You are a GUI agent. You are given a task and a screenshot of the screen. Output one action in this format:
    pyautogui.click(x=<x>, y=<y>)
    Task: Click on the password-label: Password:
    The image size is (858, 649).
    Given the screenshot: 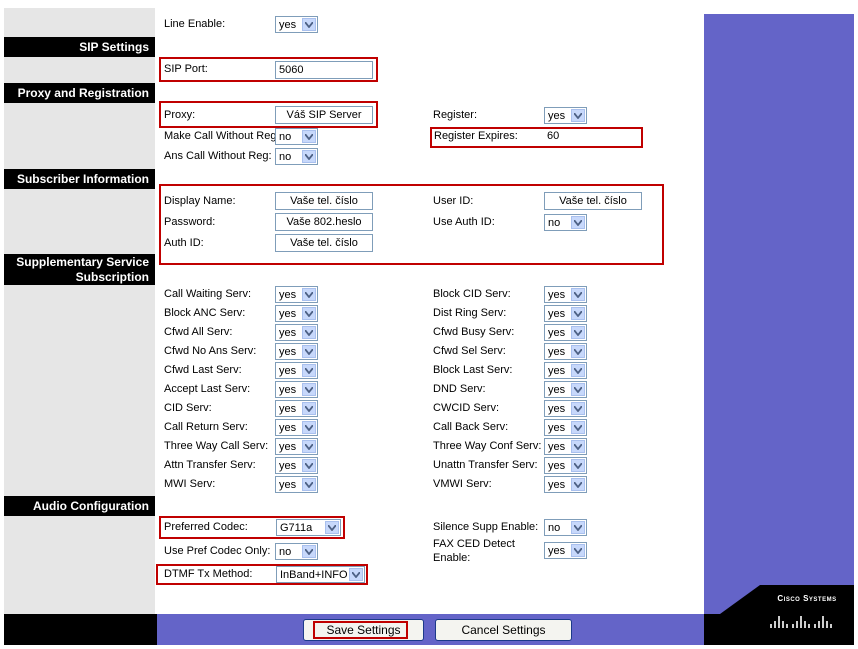 What is the action you would take?
    pyautogui.click(x=190, y=222)
    